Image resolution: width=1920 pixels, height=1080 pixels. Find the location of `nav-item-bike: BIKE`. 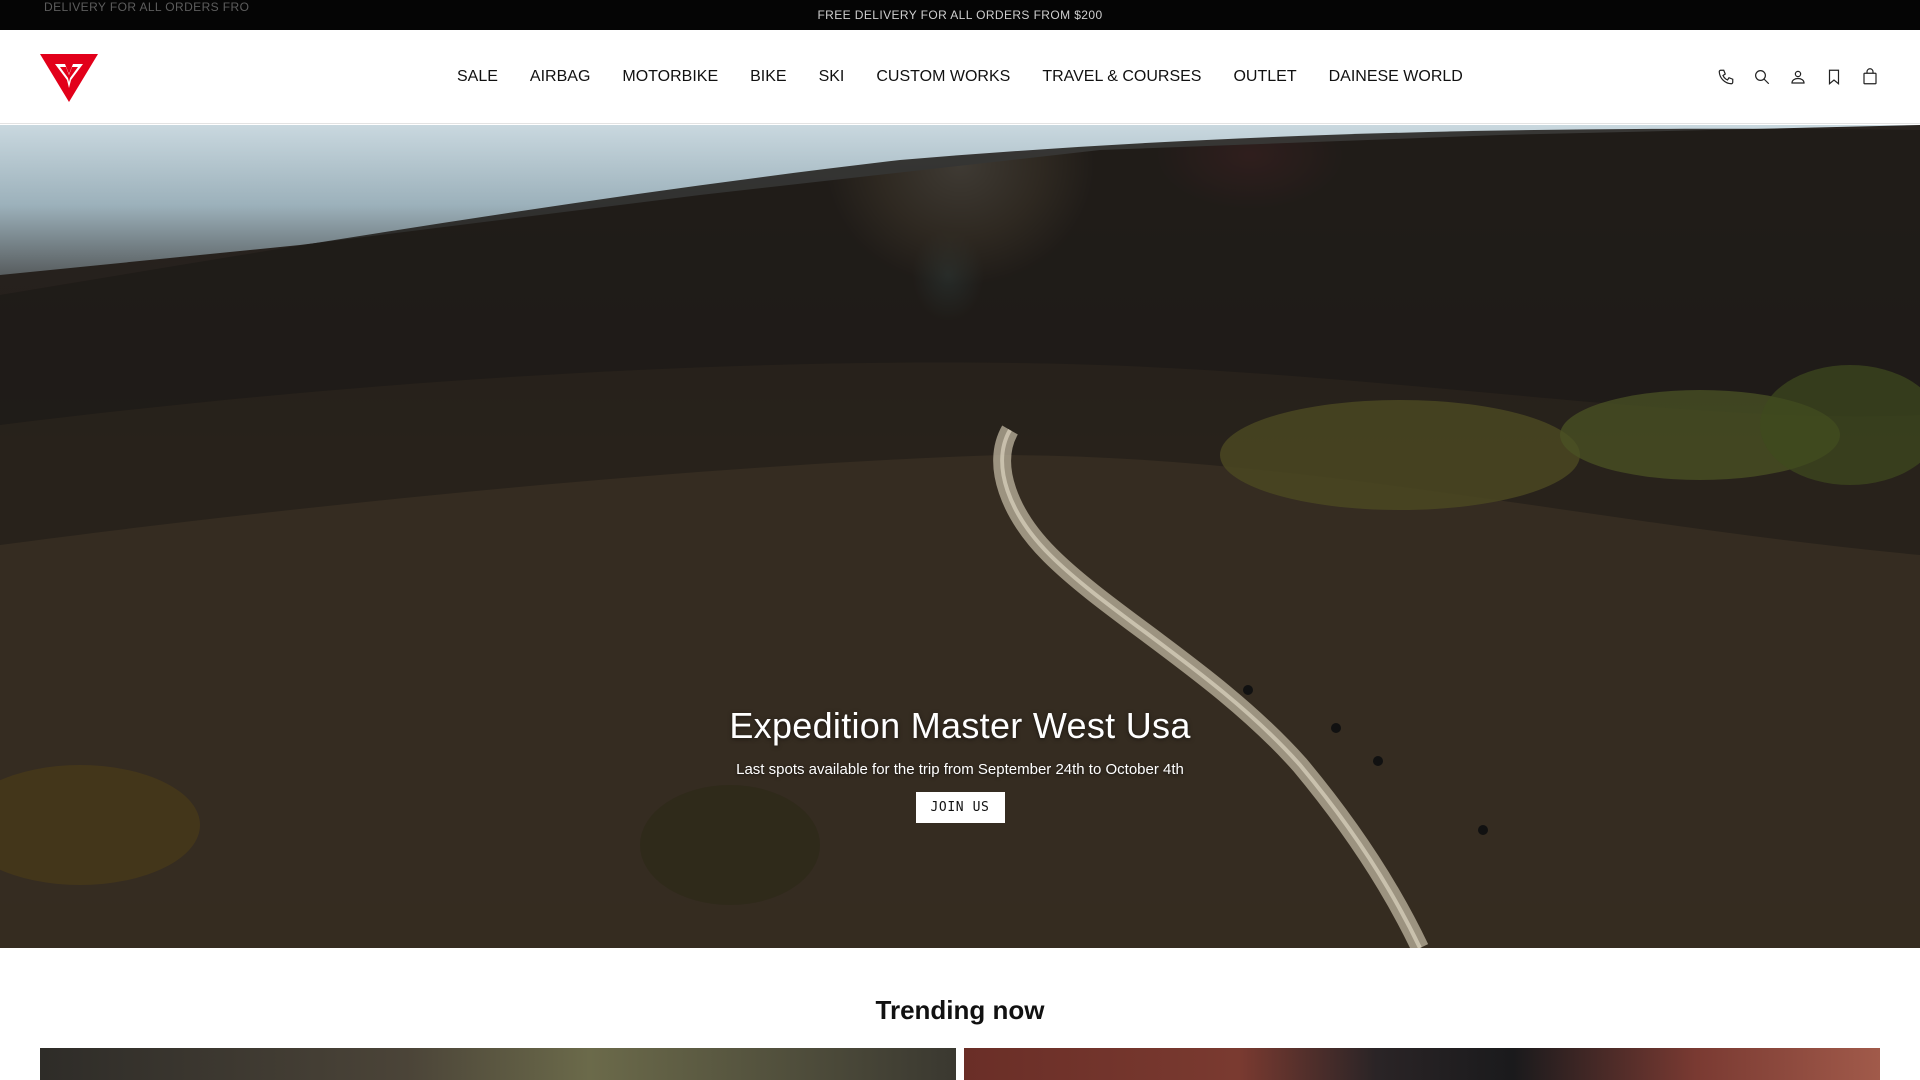

nav-item-bike: BIKE is located at coordinates (768, 77).